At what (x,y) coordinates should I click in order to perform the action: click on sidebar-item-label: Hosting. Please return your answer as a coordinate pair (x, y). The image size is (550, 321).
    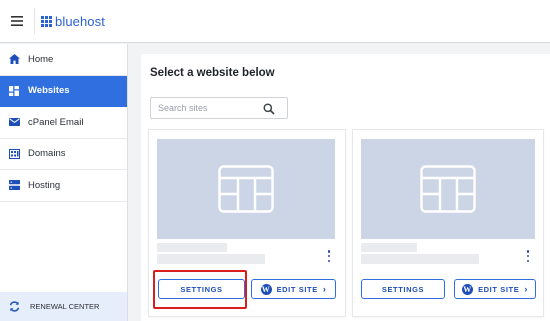
    Looking at the image, I should click on (44, 185).